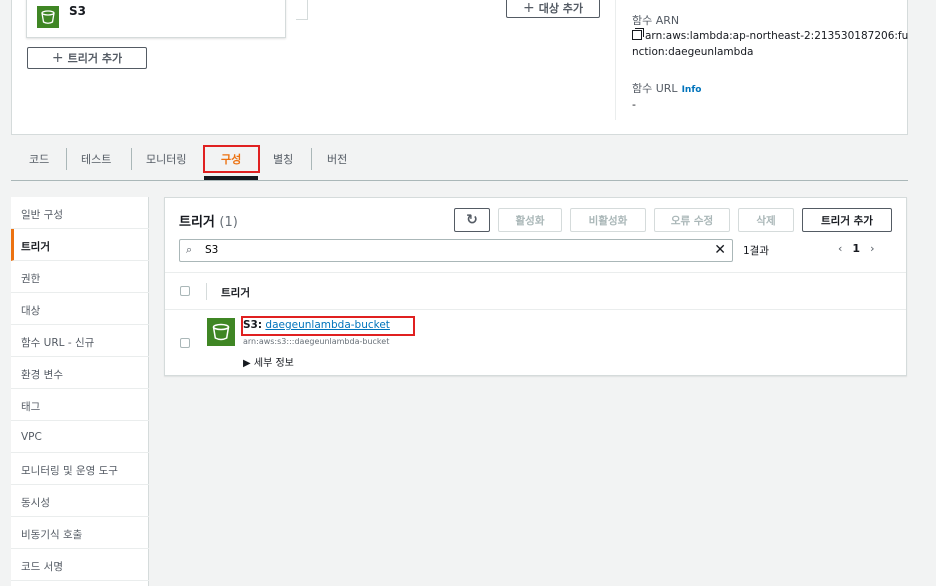 The width and height of the screenshot is (936, 586). I want to click on function-node-edge, so click(302, 10).